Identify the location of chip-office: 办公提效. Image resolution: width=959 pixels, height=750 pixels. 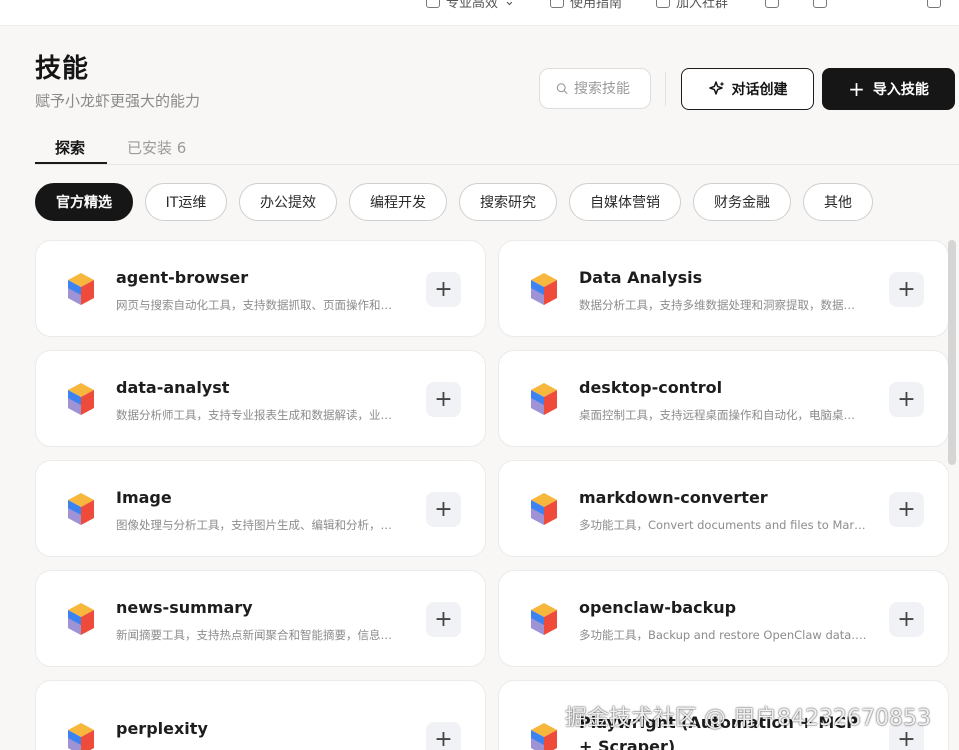
(288, 202).